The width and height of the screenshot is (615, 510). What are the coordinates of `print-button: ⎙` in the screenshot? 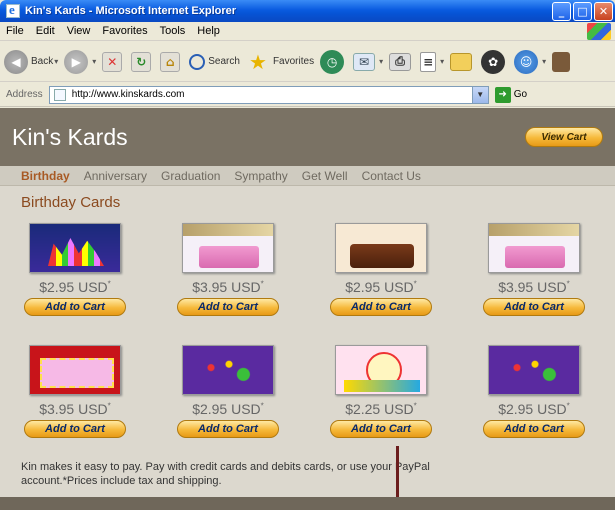 It's located at (401, 61).